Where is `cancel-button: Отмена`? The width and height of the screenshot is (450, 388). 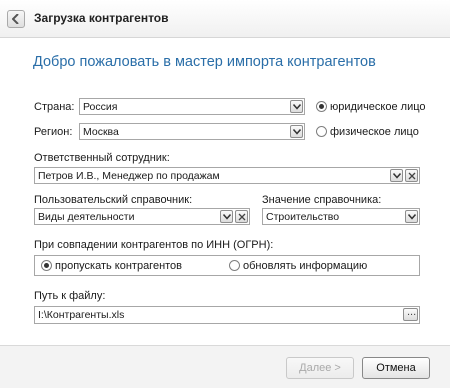
cancel-button: Отмена is located at coordinates (396, 368).